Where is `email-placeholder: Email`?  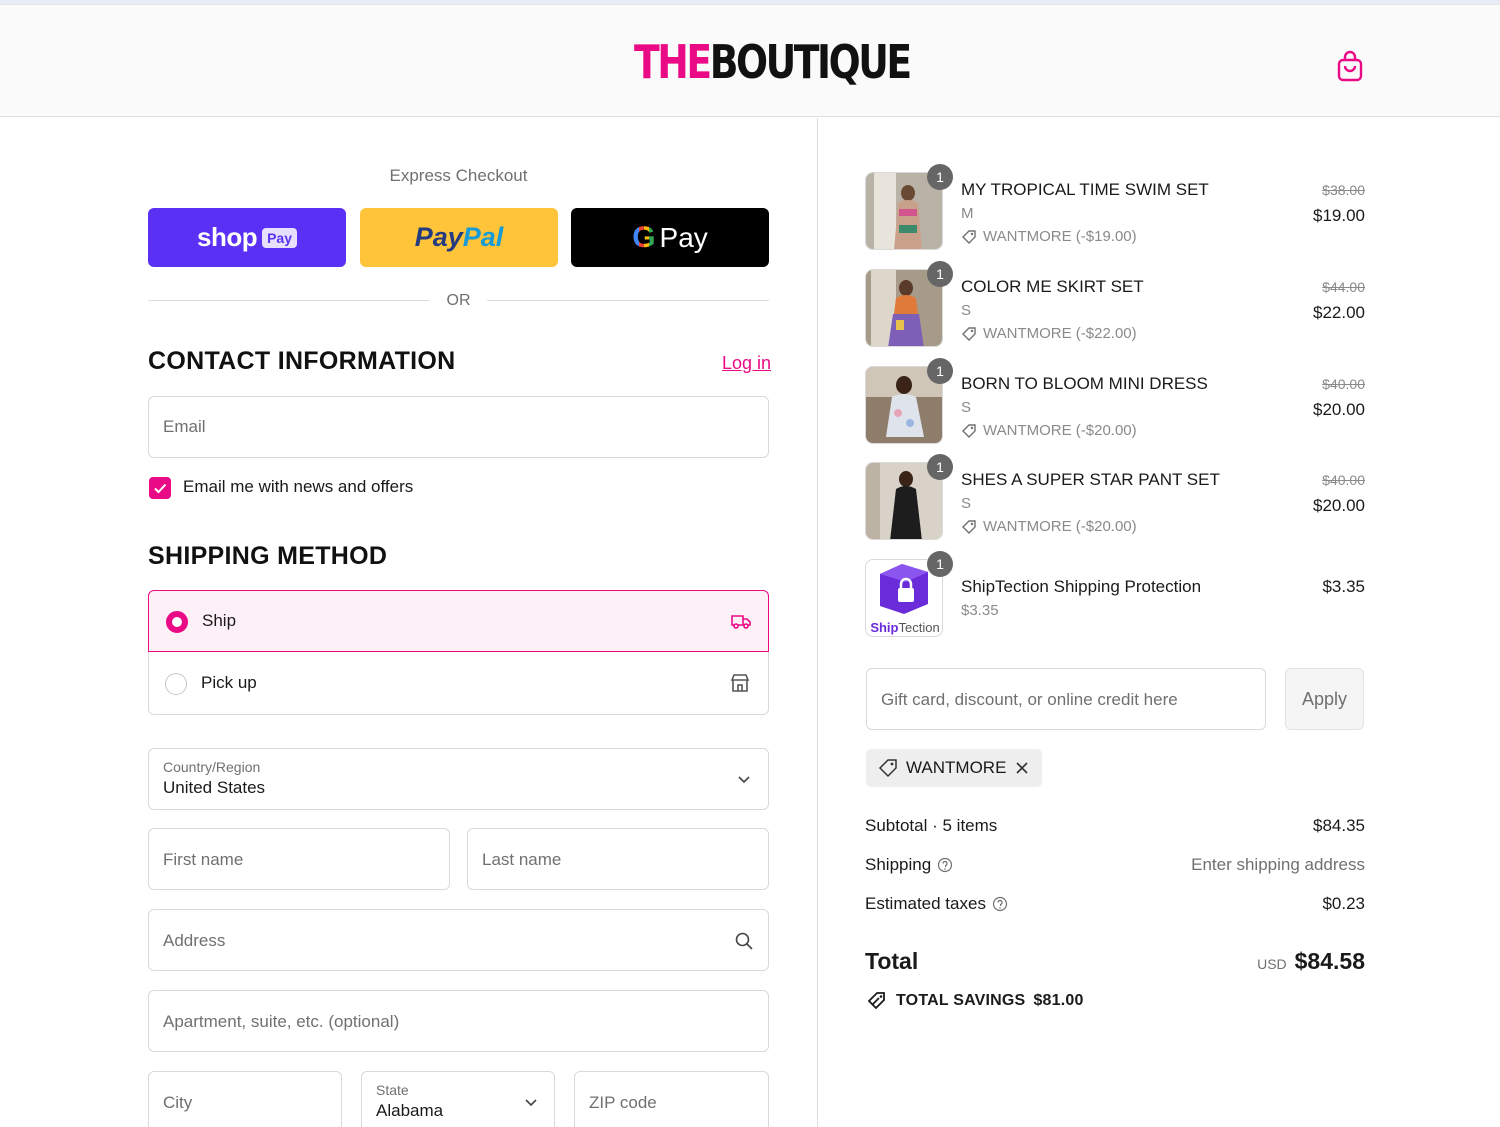 email-placeholder: Email is located at coordinates (184, 426).